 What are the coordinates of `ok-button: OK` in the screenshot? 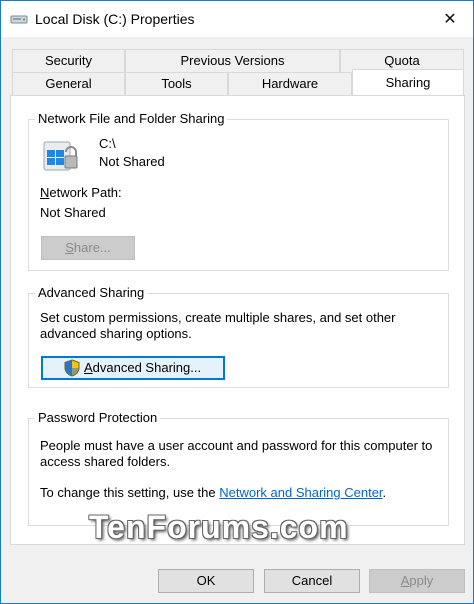 It's located at (206, 581).